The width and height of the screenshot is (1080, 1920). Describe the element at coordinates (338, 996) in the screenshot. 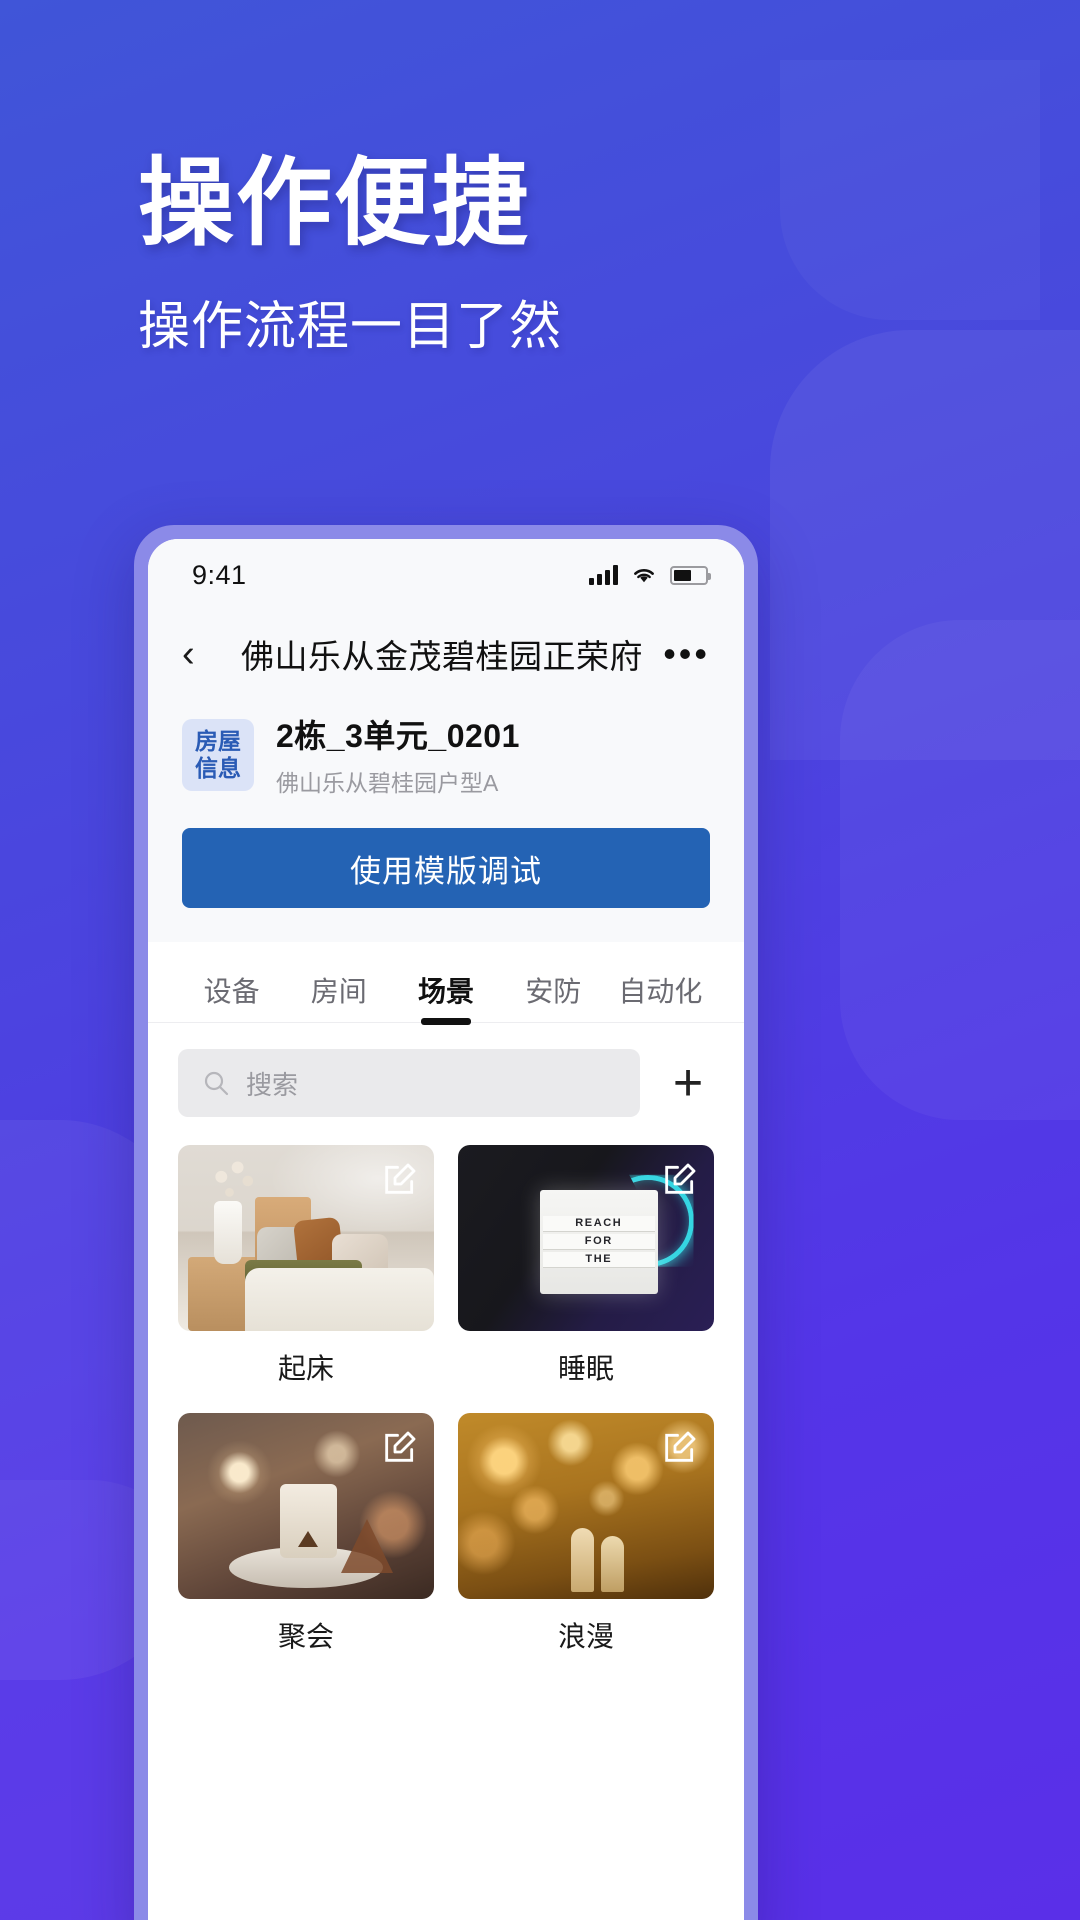

I see `tab-rooms: 房间` at that location.